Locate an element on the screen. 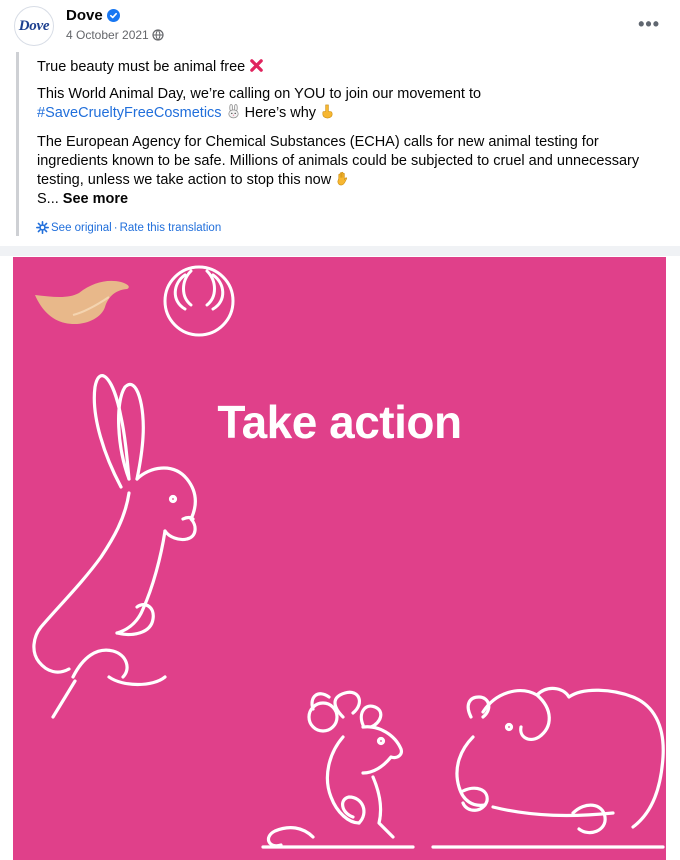 The width and height of the screenshot is (680, 860). translation-bar: See original · Rate this translation is located at coordinates (128, 227).